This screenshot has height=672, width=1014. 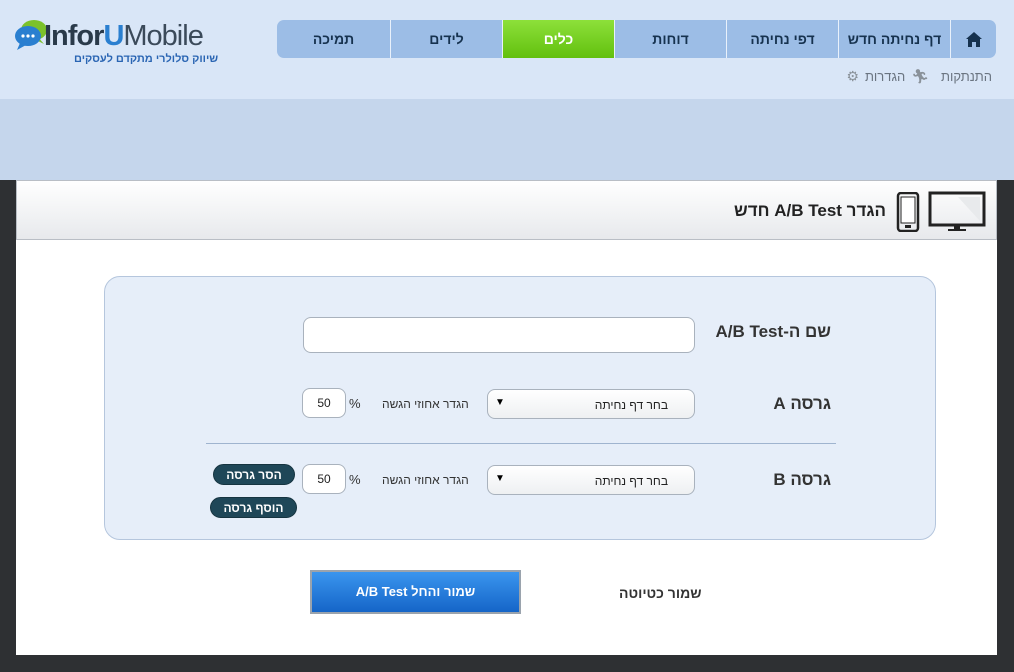 What do you see at coordinates (74, 36) in the screenshot?
I see `logo-part-1: Infor` at bounding box center [74, 36].